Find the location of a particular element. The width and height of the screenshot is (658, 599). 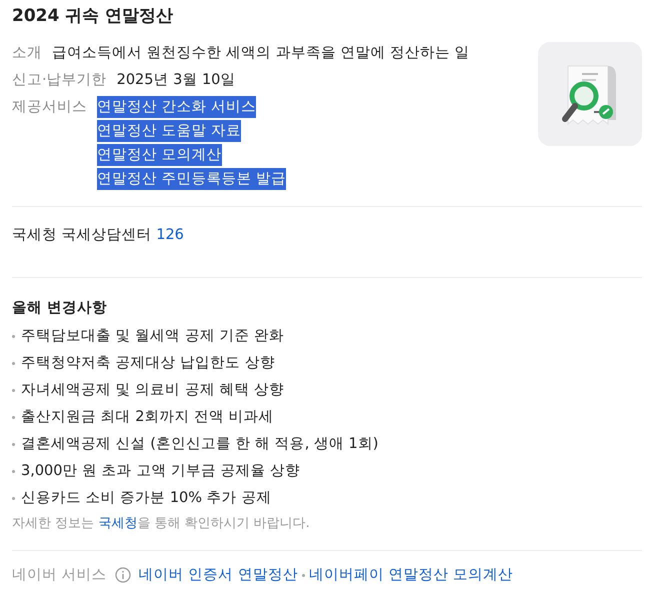

field-label: 제공서비스 is located at coordinates (49, 107).